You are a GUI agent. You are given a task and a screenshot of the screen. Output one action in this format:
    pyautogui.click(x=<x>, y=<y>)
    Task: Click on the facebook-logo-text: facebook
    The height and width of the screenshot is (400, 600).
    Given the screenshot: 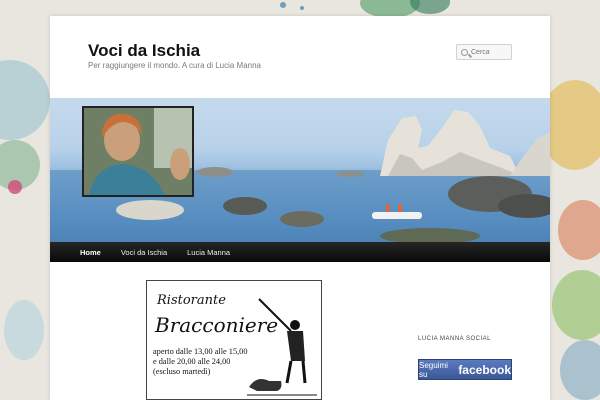 What is the action you would take?
    pyautogui.click(x=484, y=369)
    